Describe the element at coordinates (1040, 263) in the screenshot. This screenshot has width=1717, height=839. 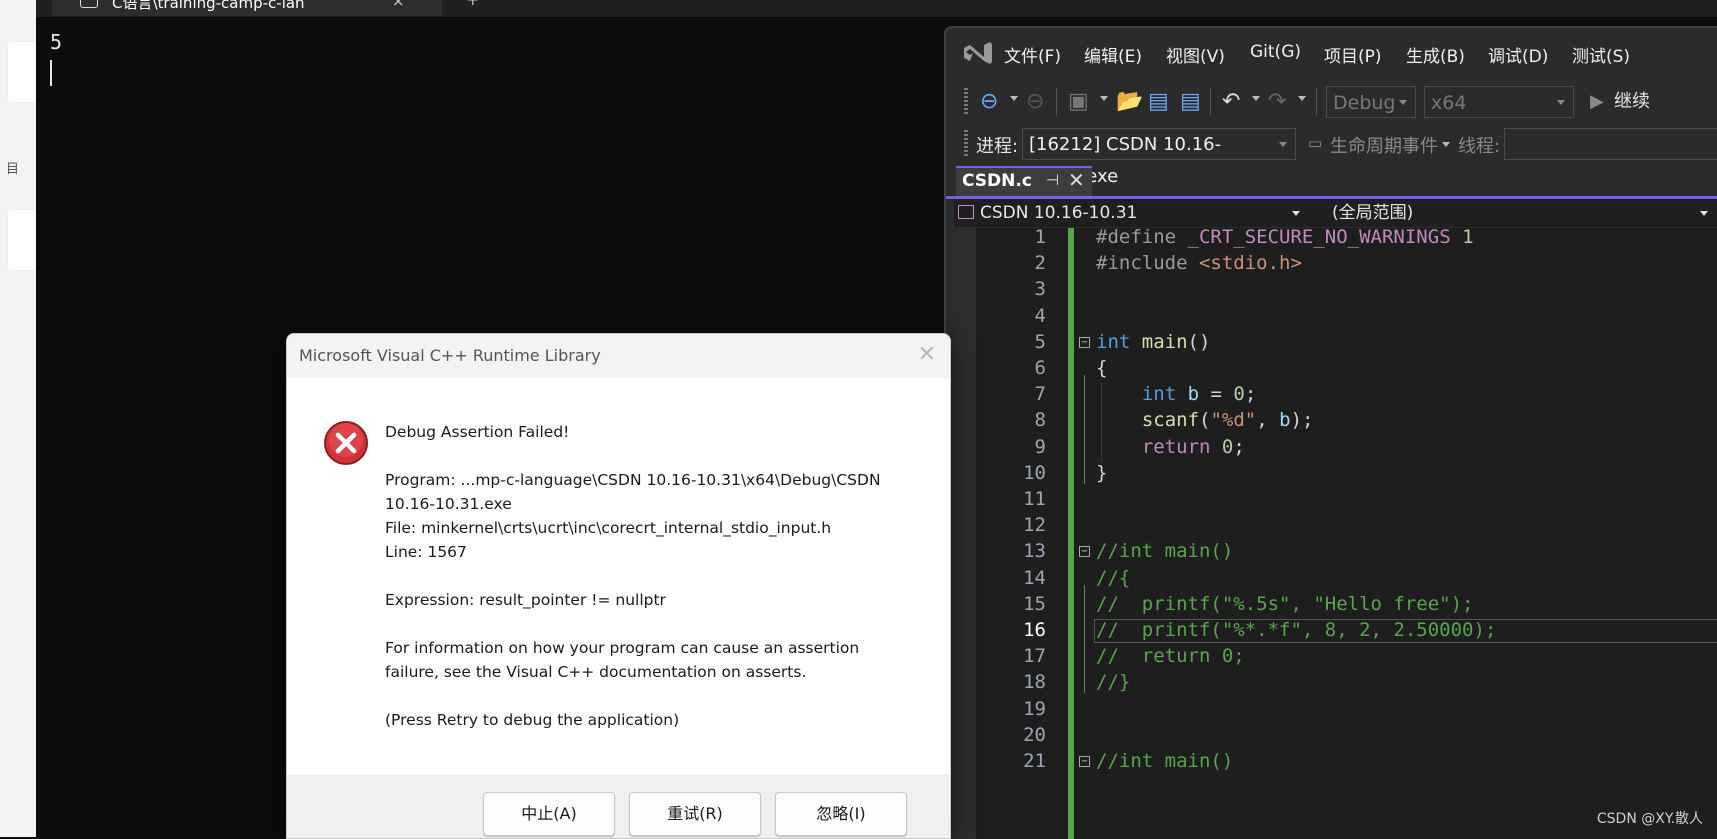
I see `line-number: 2` at that location.